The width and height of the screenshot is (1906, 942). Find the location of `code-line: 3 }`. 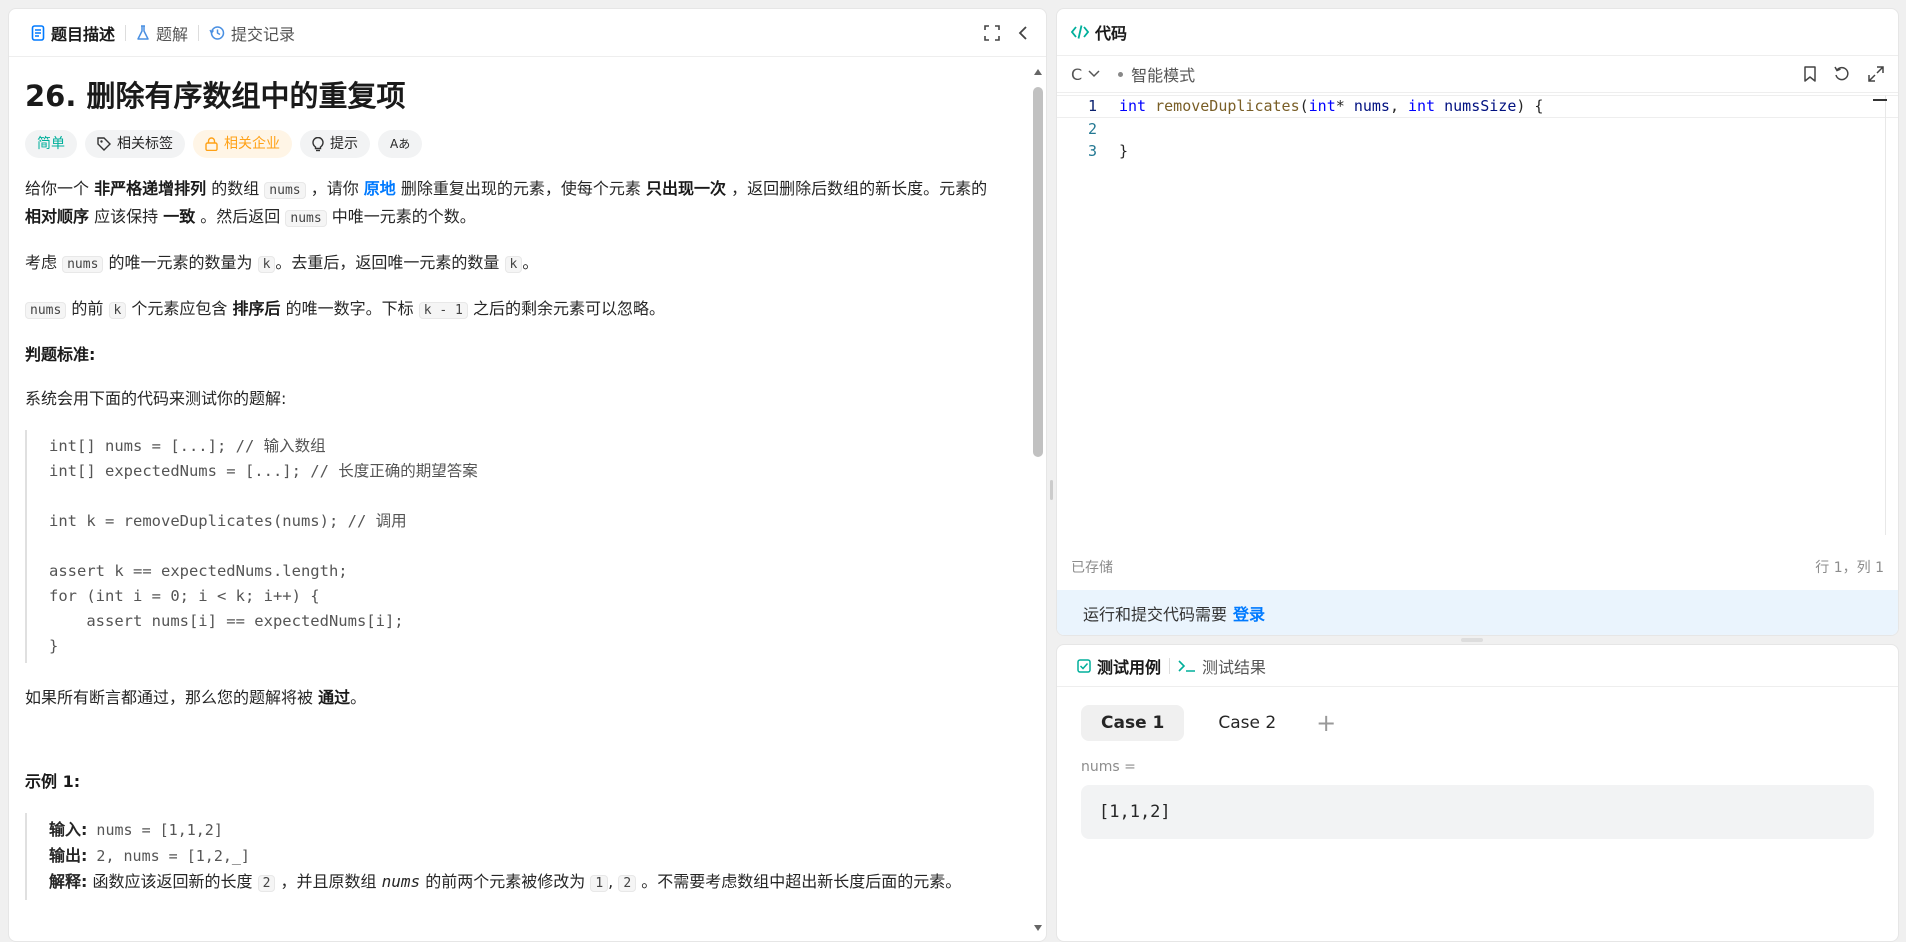

code-line: 3 } is located at coordinates (1477, 151).